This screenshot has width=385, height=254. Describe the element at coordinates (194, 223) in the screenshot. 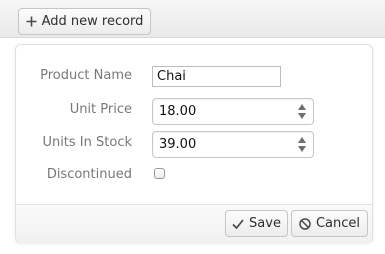

I see `form-footer: Save Cancel` at that location.